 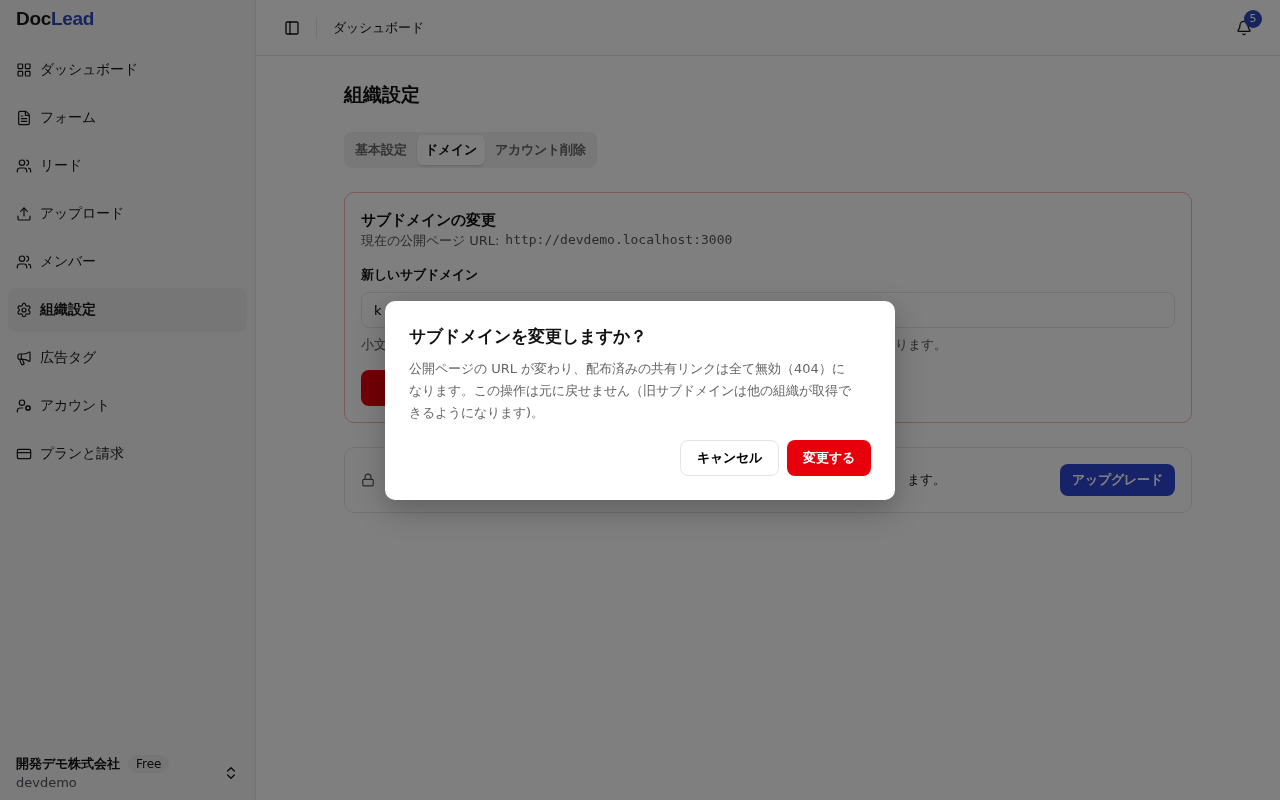 I want to click on sidebar-item: 組織設定, so click(x=127, y=310).